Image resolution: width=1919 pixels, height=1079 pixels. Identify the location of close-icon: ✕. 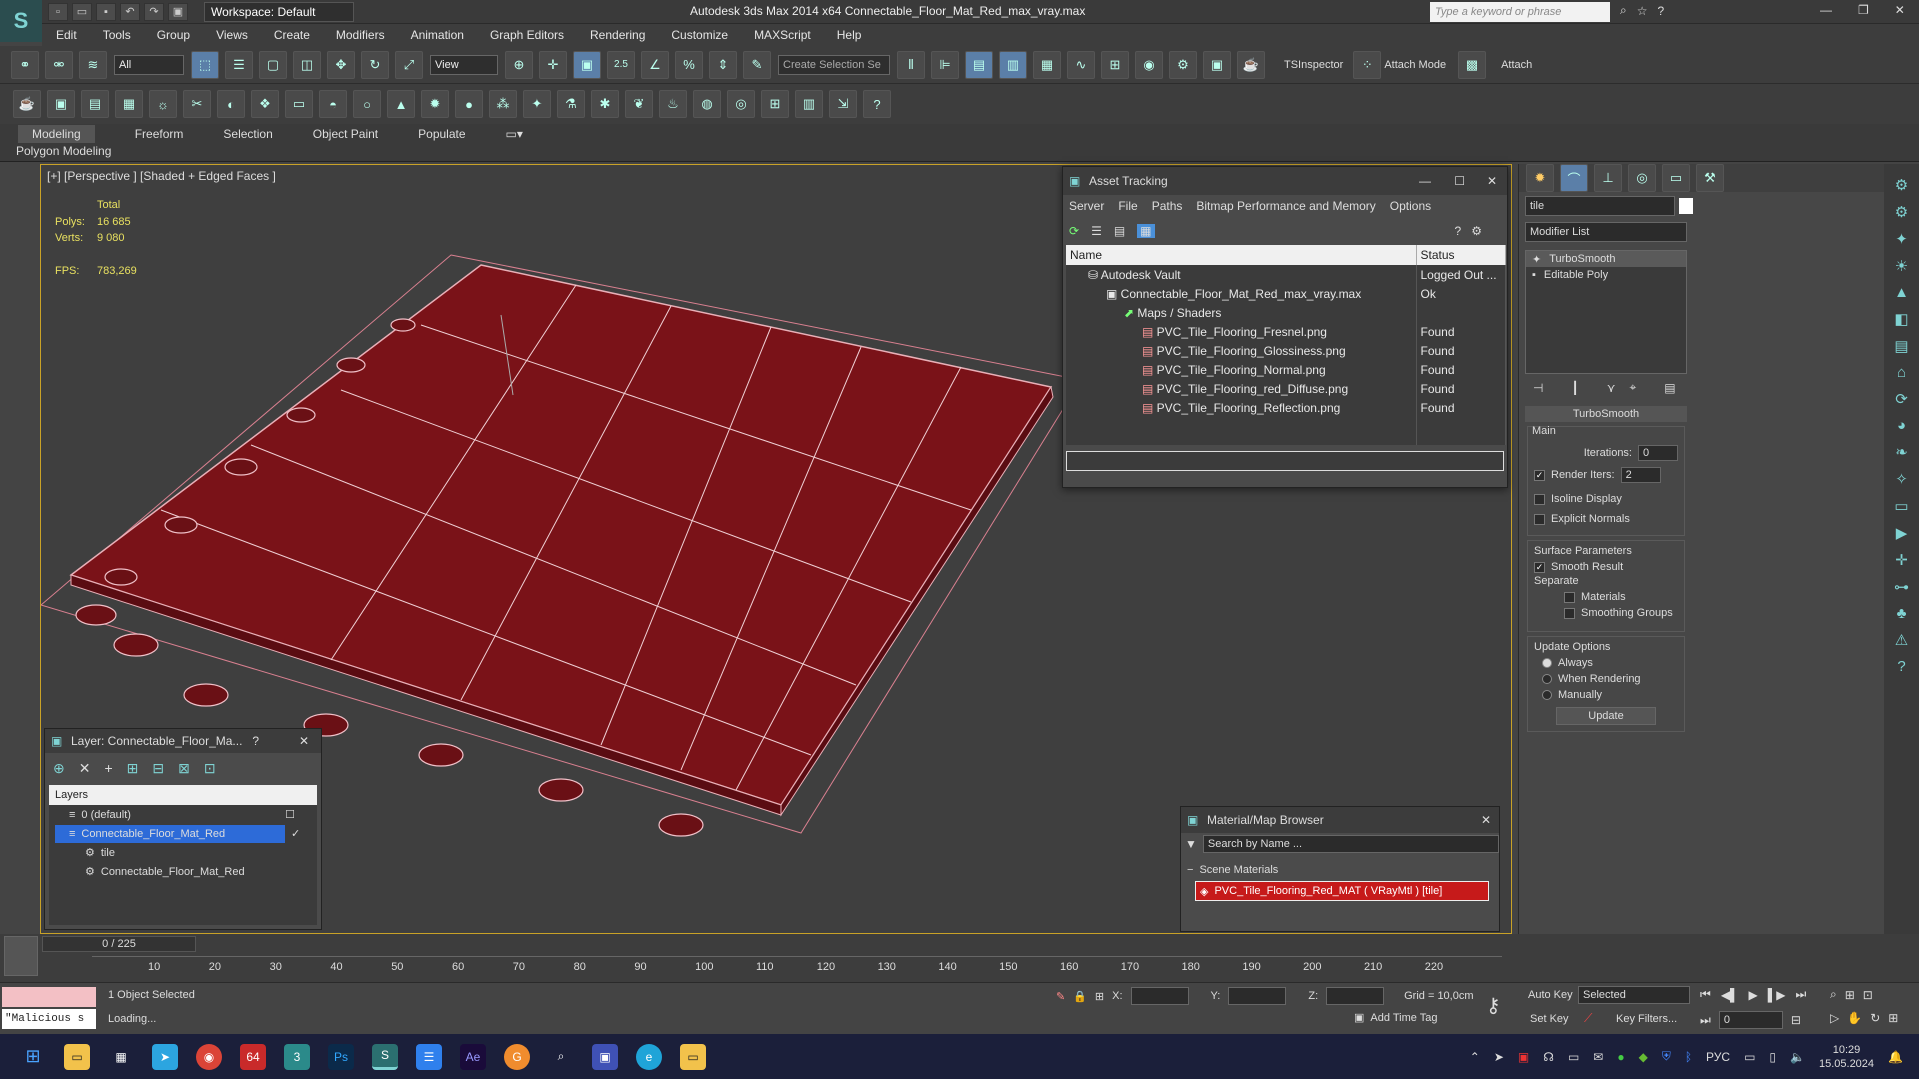
(1900, 10).